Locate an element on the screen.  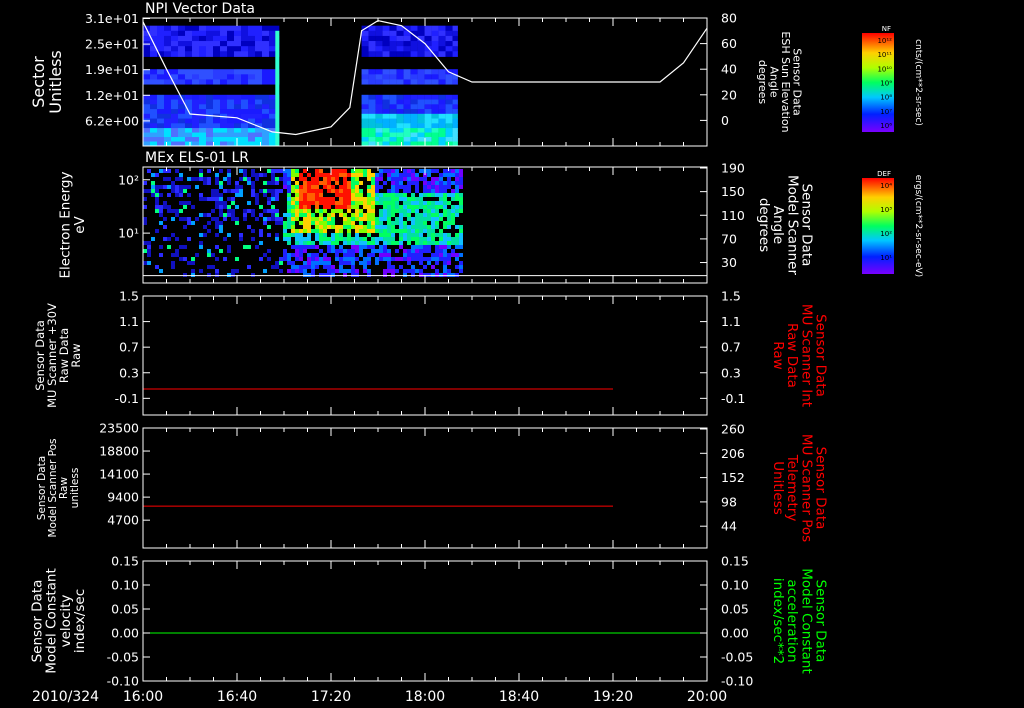
y-axis-title-line: eV is located at coordinates (80, 224).